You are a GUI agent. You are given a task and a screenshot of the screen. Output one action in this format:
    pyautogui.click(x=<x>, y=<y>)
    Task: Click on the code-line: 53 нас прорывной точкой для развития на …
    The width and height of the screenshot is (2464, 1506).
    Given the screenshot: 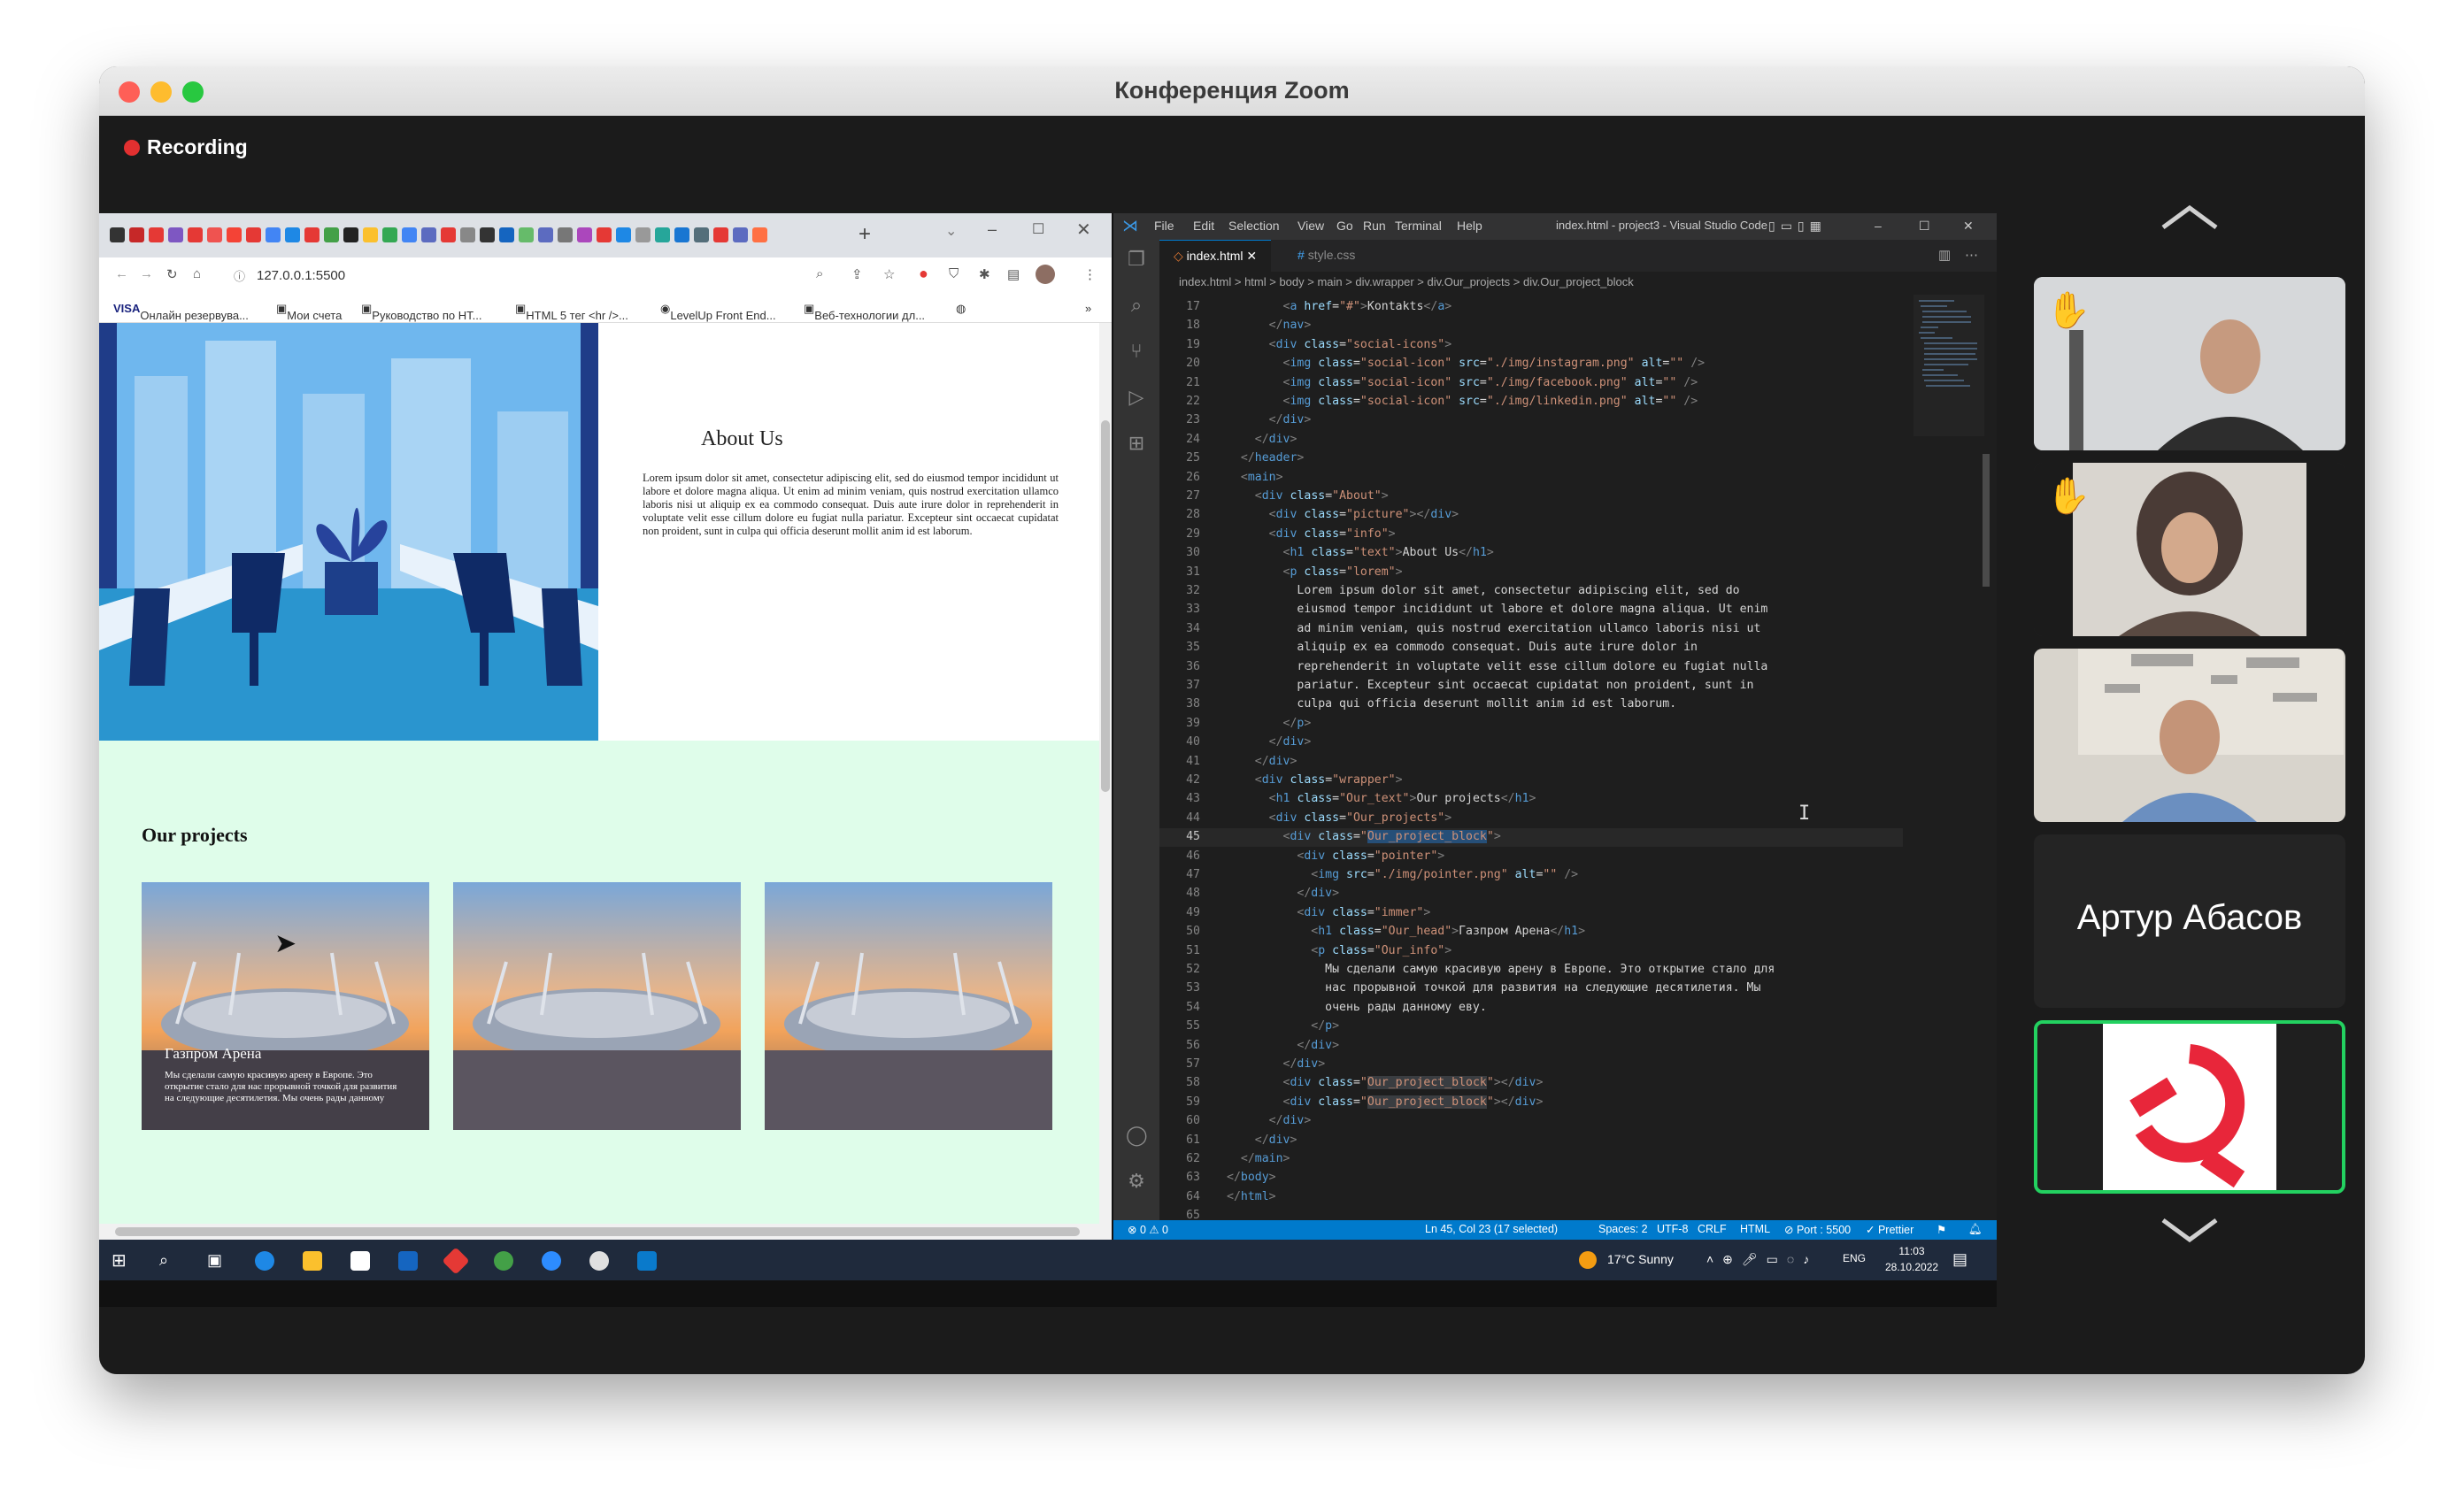 What is the action you would take?
    pyautogui.click(x=1531, y=989)
    